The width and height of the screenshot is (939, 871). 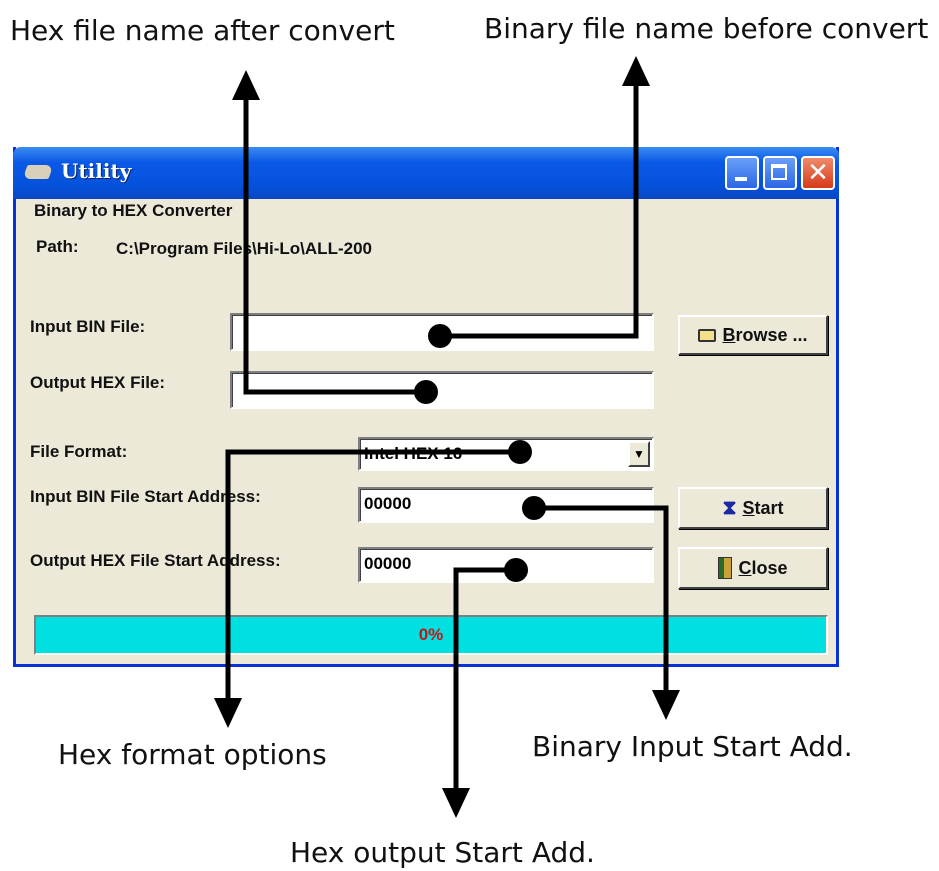 What do you see at coordinates (133, 210) in the screenshot?
I see `group-title: Binary to HEX Converter` at bounding box center [133, 210].